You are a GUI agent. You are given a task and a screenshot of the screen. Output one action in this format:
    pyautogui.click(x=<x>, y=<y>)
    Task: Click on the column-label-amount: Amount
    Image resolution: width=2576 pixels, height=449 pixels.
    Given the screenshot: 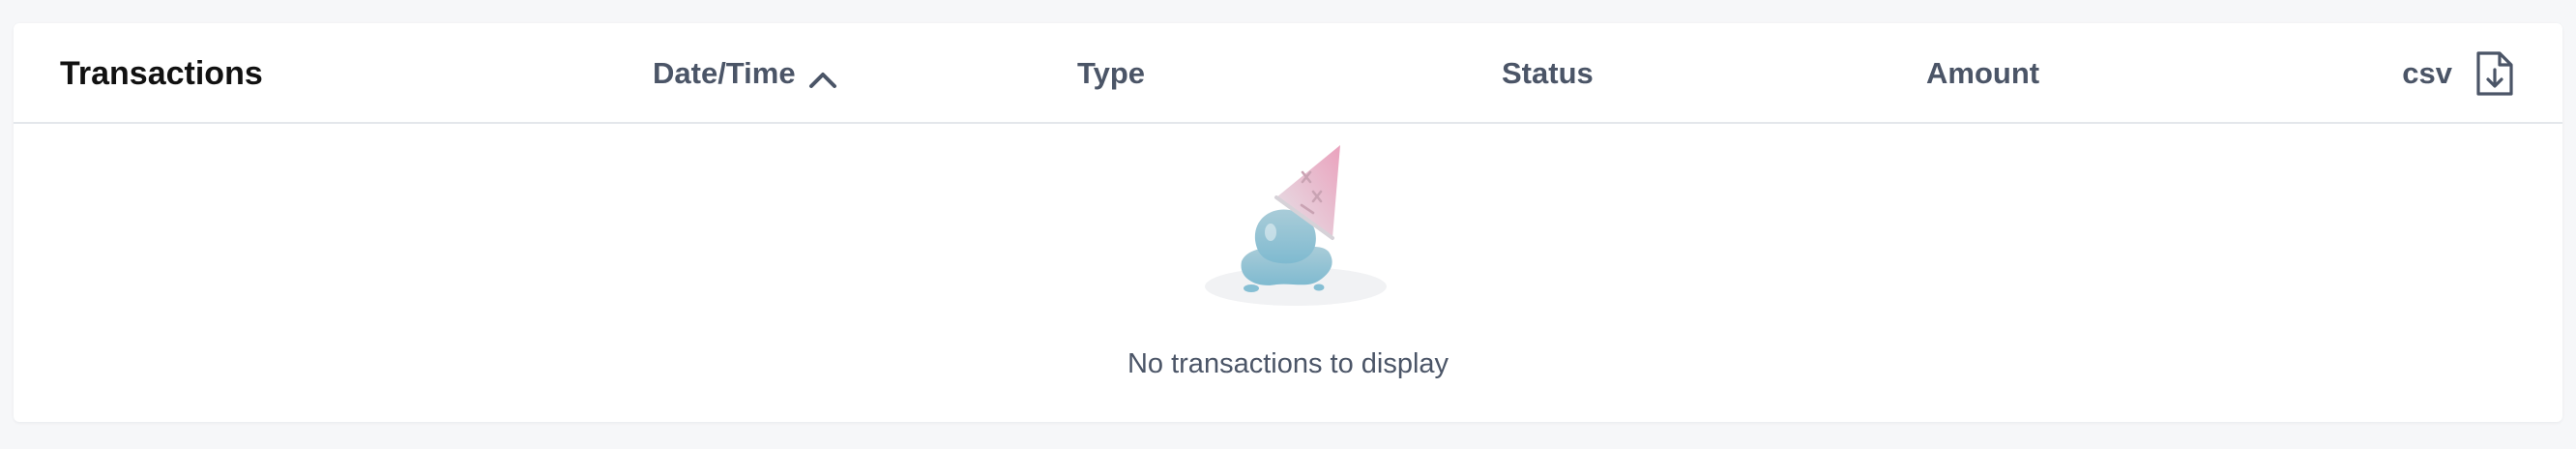 What is the action you would take?
    pyautogui.click(x=1983, y=73)
    